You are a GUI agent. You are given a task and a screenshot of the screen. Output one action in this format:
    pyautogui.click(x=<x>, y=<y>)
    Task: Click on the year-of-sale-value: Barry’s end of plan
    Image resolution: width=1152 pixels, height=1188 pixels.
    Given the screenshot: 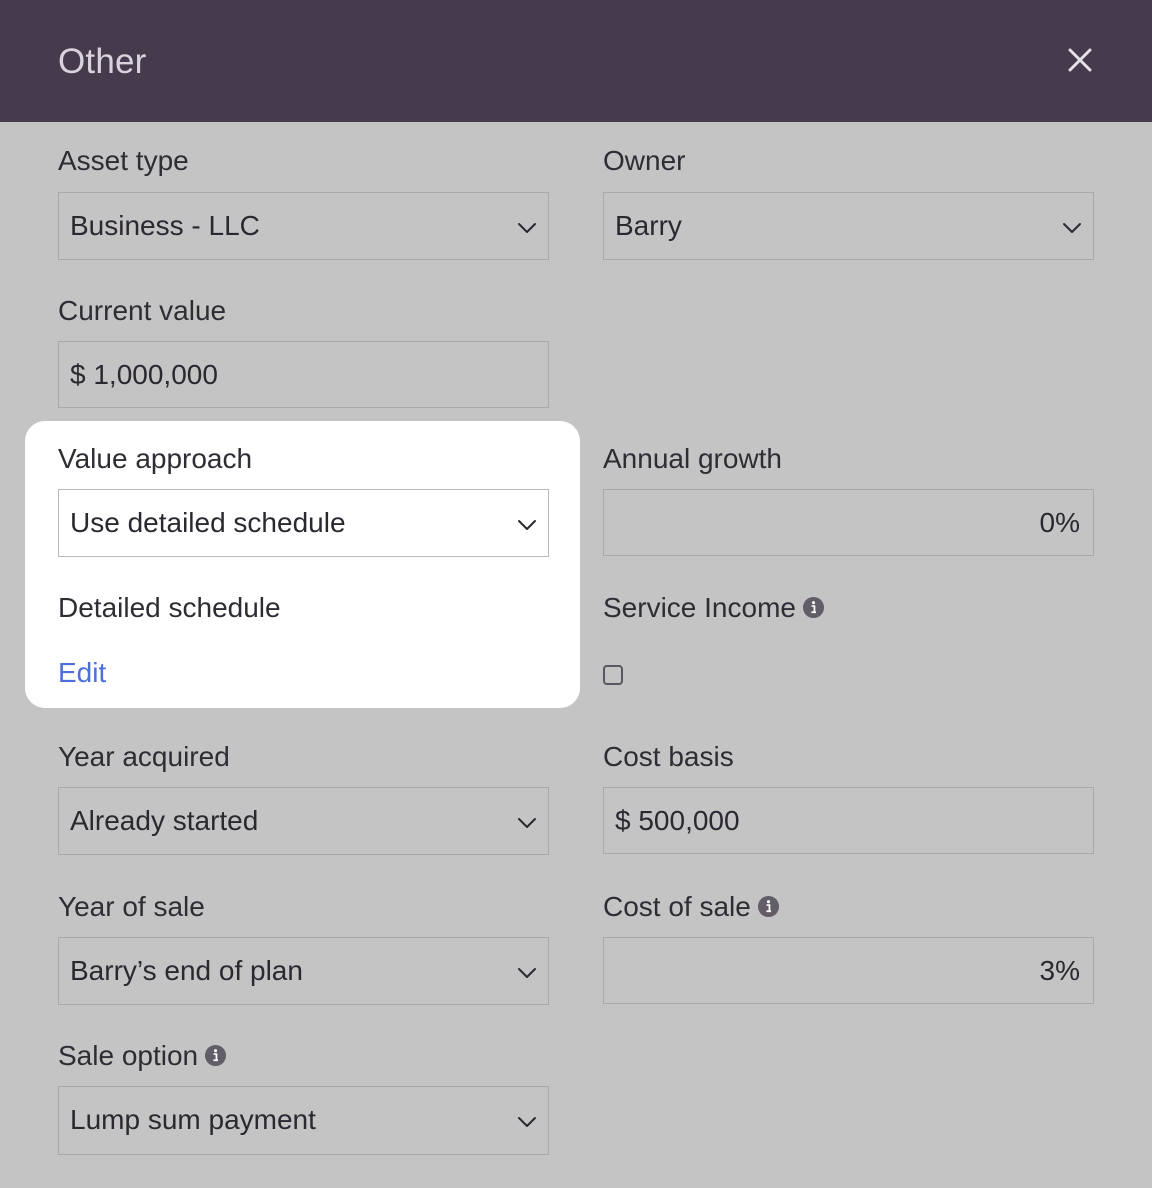 What is the action you would take?
    pyautogui.click(x=186, y=970)
    